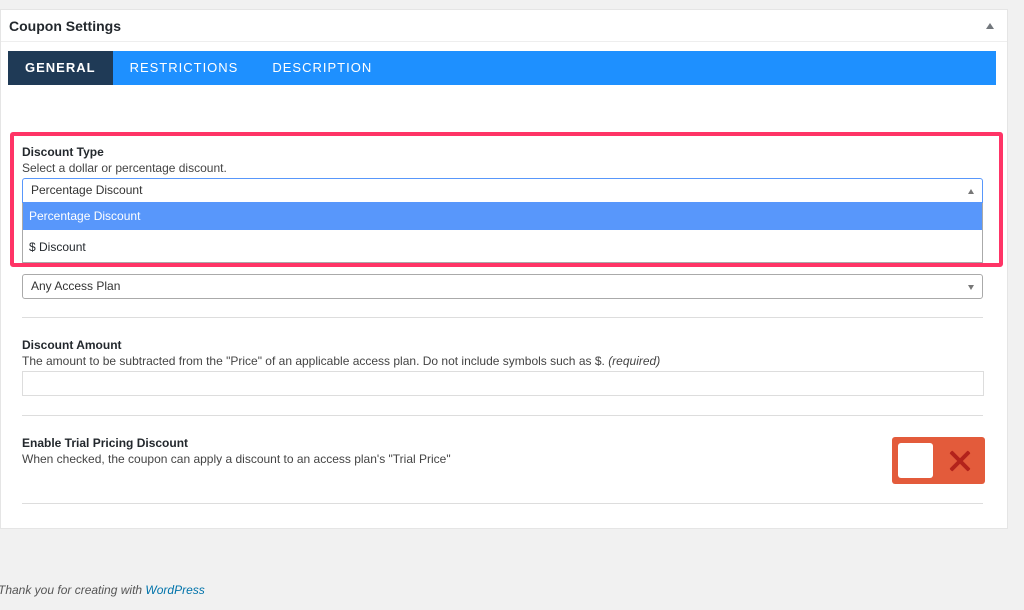 This screenshot has width=1024, height=610. What do you see at coordinates (184, 68) in the screenshot?
I see `tab-restrictions: RESTRICTIONS` at bounding box center [184, 68].